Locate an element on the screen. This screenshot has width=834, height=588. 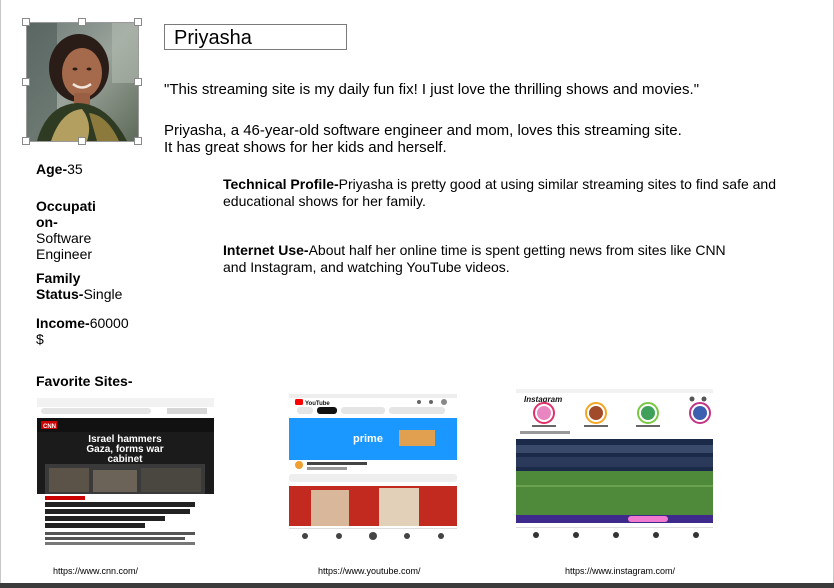
income-value: 60000 is located at coordinates (109, 323).